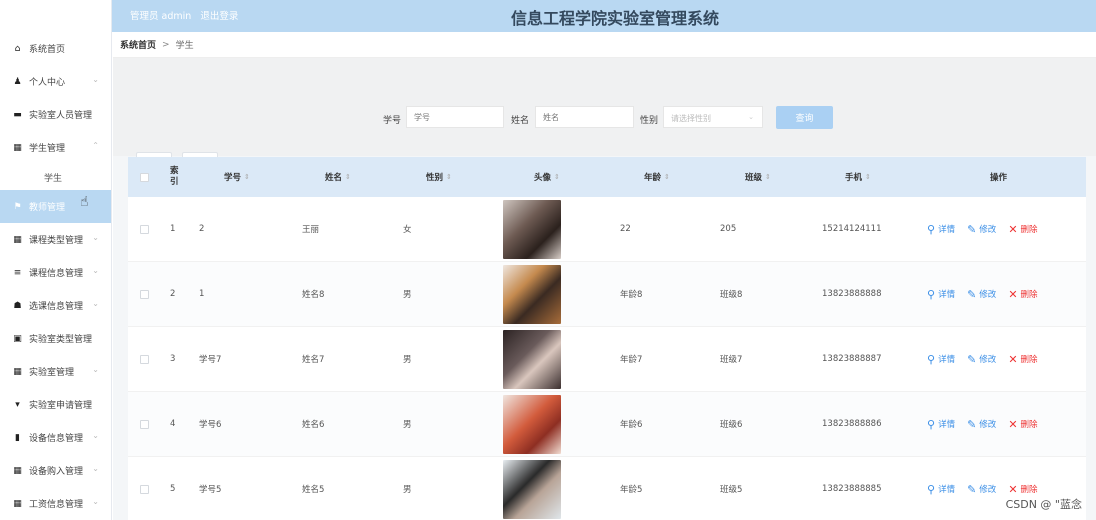 The image size is (1096, 520). What do you see at coordinates (313, 360) in the screenshot?
I see `cell-name: 姓名7` at bounding box center [313, 360].